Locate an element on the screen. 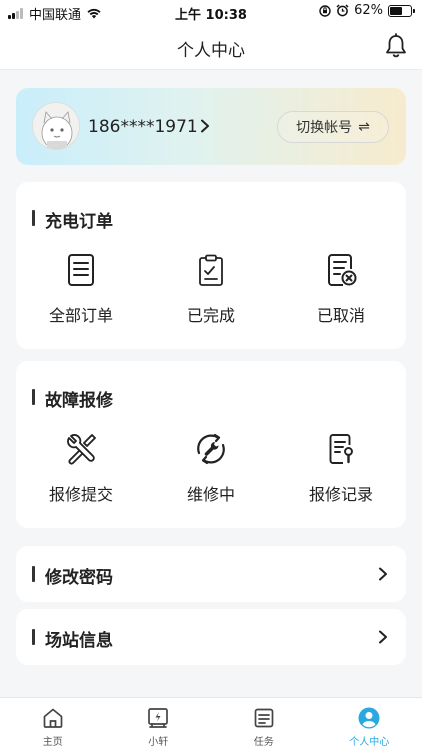 The height and width of the screenshot is (750, 422). repair-title: 故障报修 is located at coordinates (72, 398).